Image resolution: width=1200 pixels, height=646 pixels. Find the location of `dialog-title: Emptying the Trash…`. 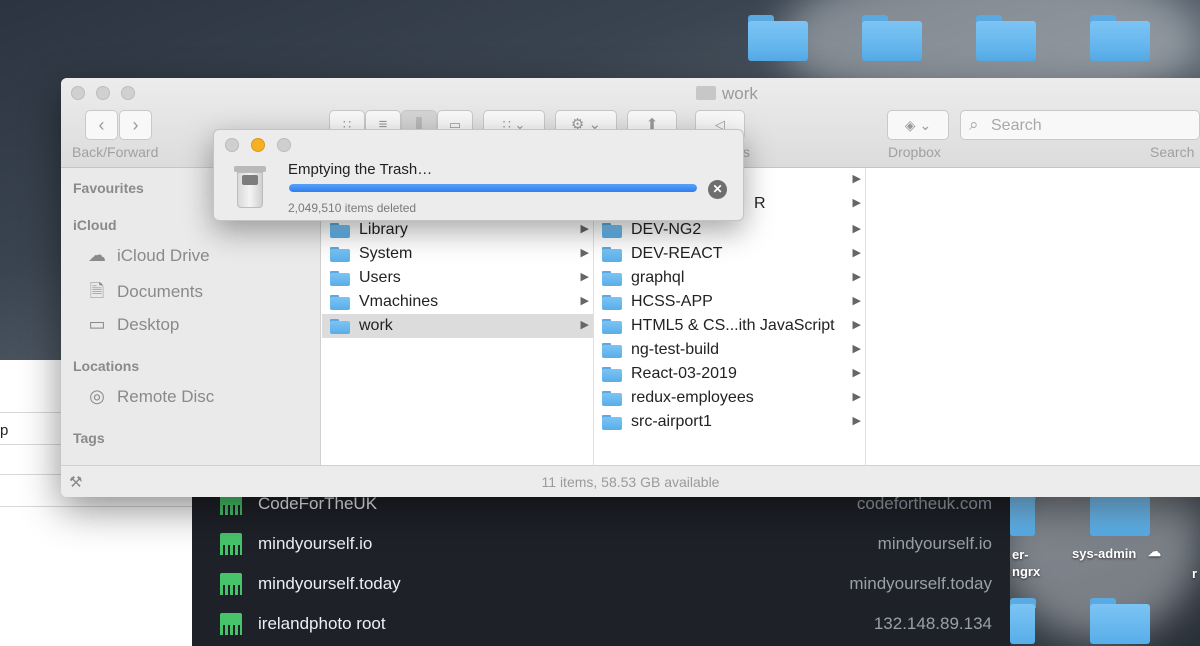

dialog-title: Emptying the Trash… is located at coordinates (360, 169).